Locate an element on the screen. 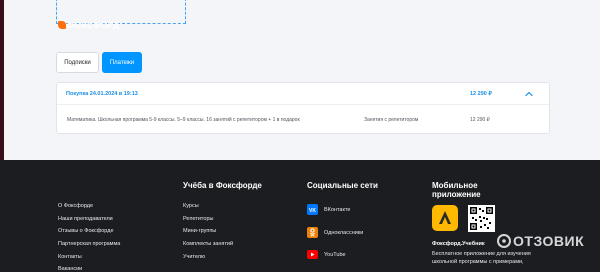 Image resolution: width=600 pixels, height=272 pixels. social-link-vk: VK ВКонтакте is located at coordinates (328, 209).